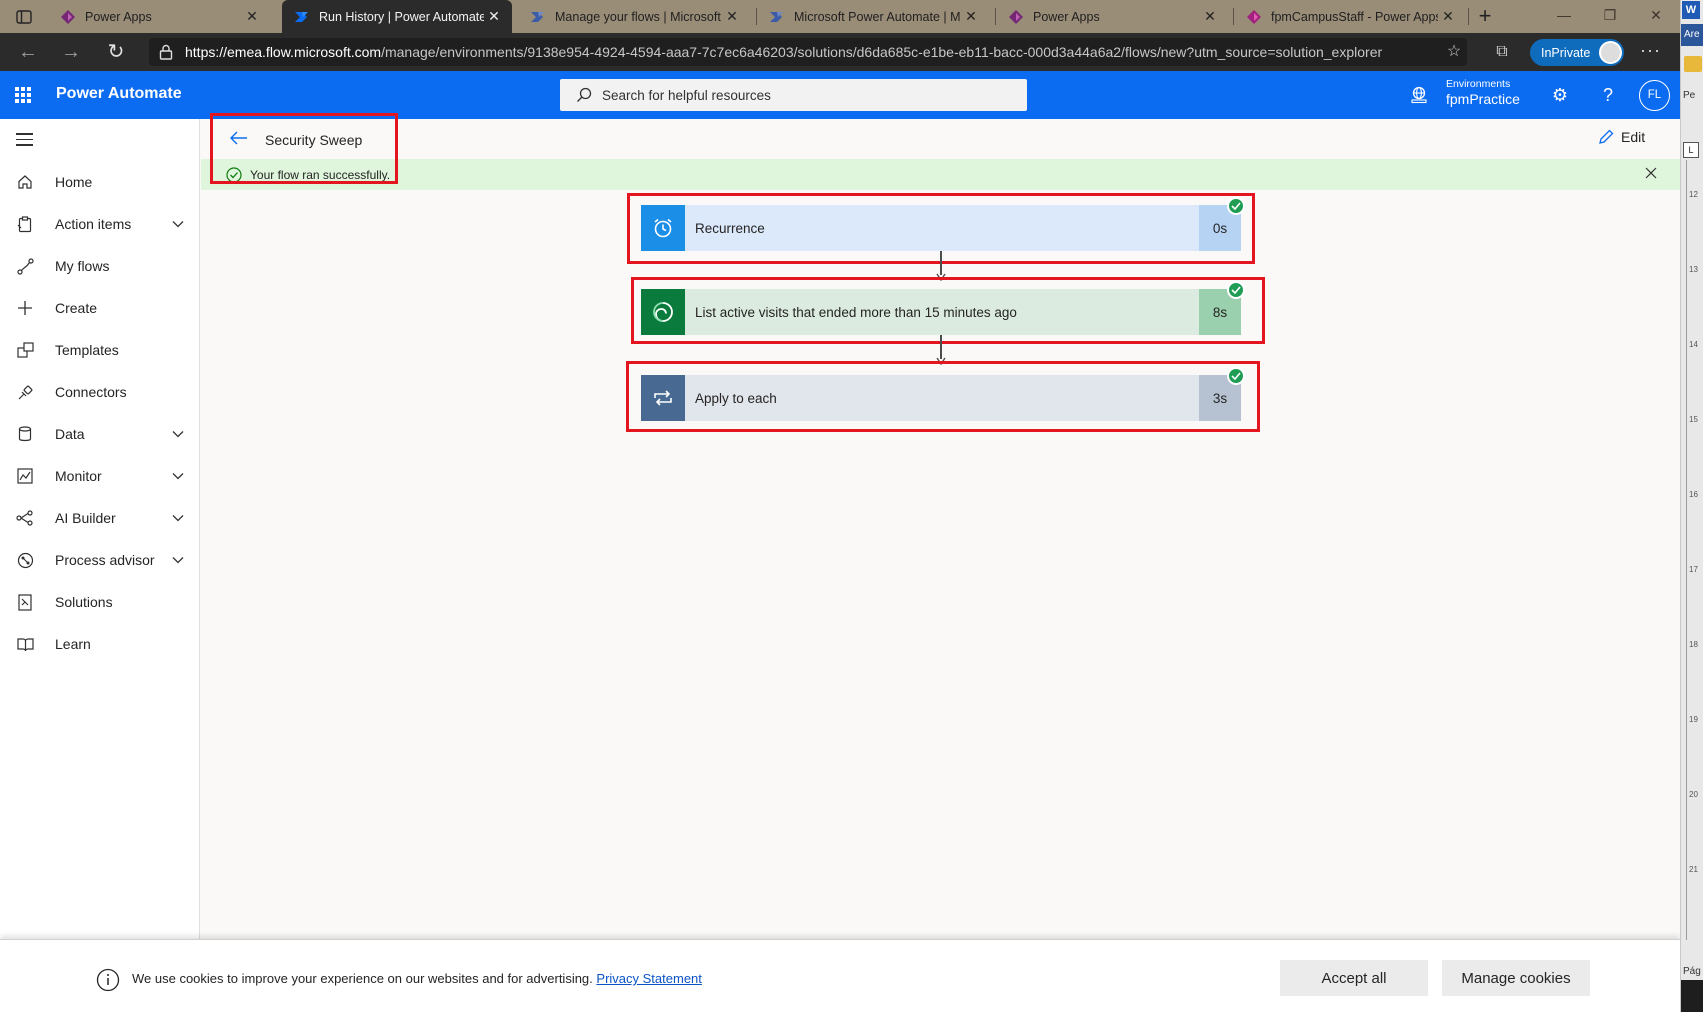 This screenshot has width=1703, height=1012. What do you see at coordinates (1485, 17) in the screenshot?
I see `new-tab-icon: +` at bounding box center [1485, 17].